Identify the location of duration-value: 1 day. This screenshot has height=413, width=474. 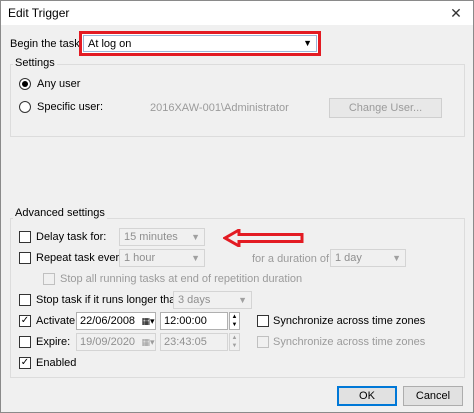
(348, 258).